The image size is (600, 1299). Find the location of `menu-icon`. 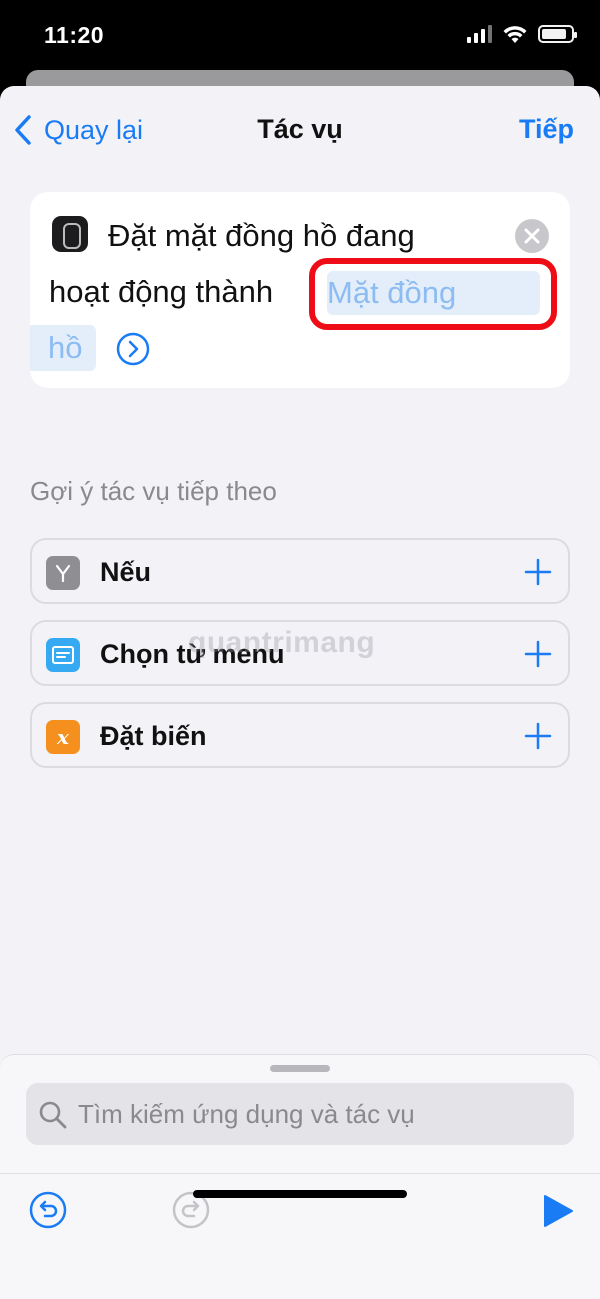

menu-icon is located at coordinates (63, 655).